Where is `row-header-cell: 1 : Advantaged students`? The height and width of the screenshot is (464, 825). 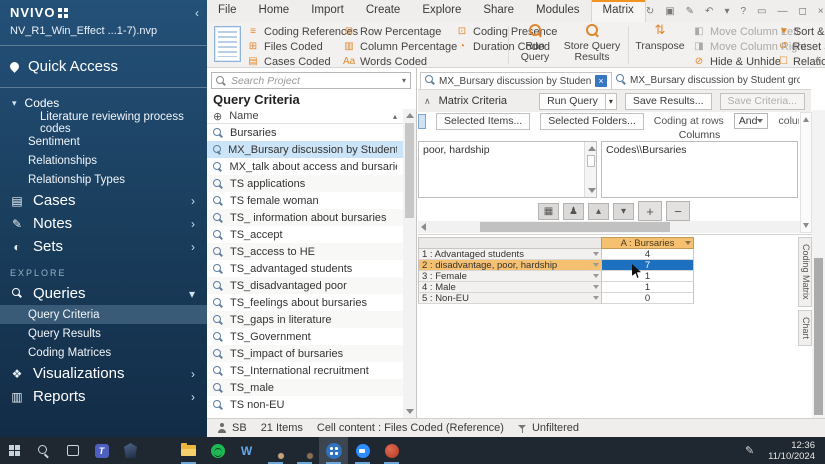
row-header-cell: 1 : Advantaged students is located at coordinates (509, 254).